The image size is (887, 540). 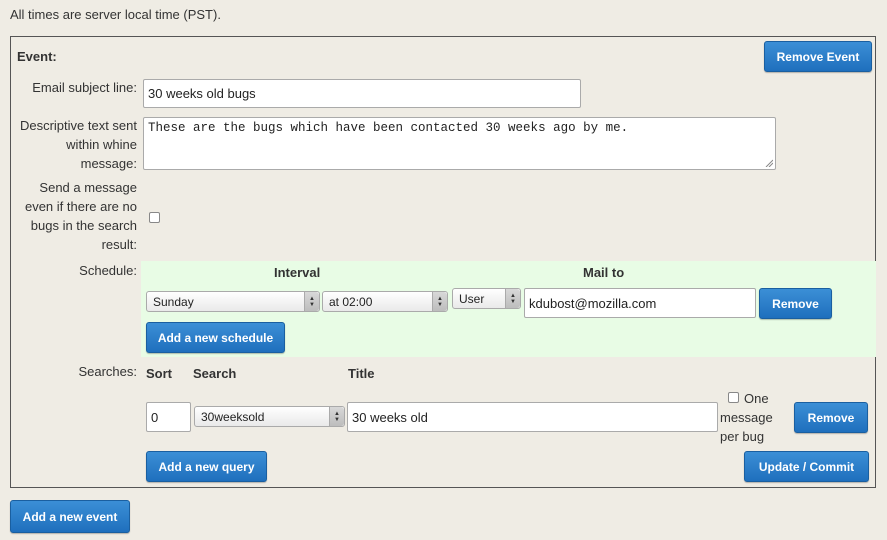 I want to click on one-message-label-line-1: One, so click(x=756, y=398).